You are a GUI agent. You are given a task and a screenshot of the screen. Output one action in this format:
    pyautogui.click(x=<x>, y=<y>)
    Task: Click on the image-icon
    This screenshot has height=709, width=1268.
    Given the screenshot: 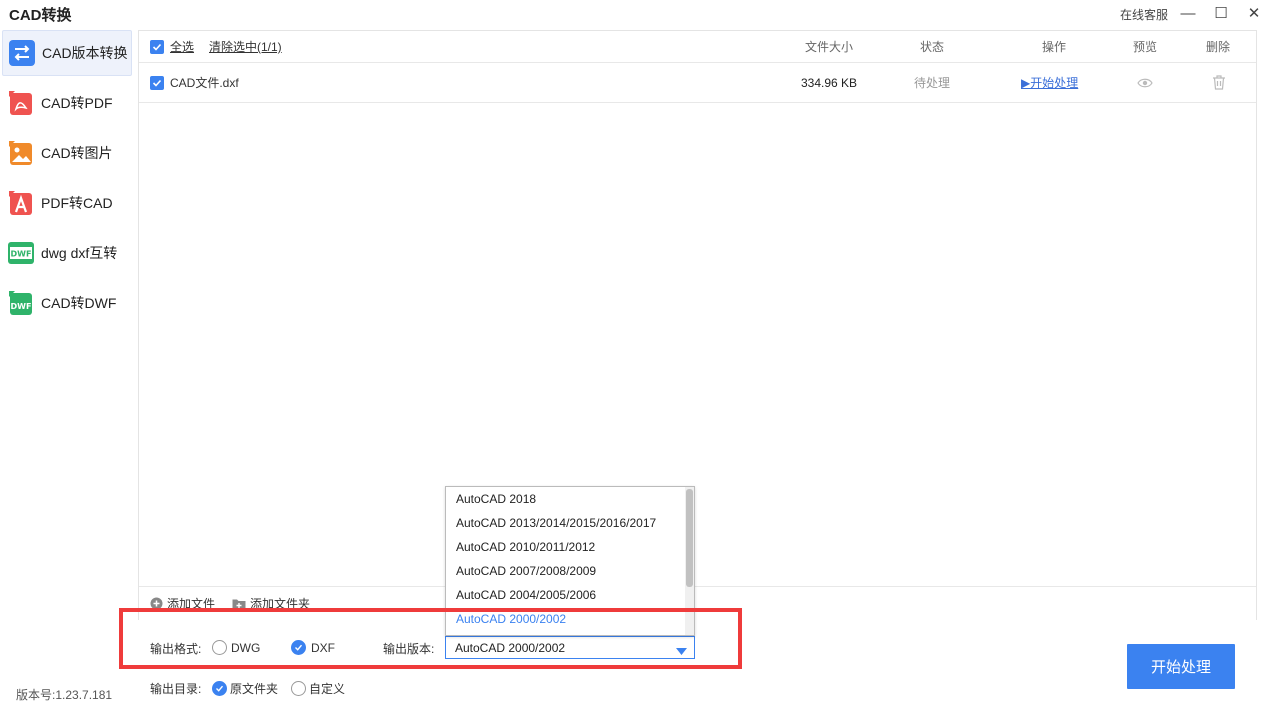 What is the action you would take?
    pyautogui.click(x=21, y=153)
    